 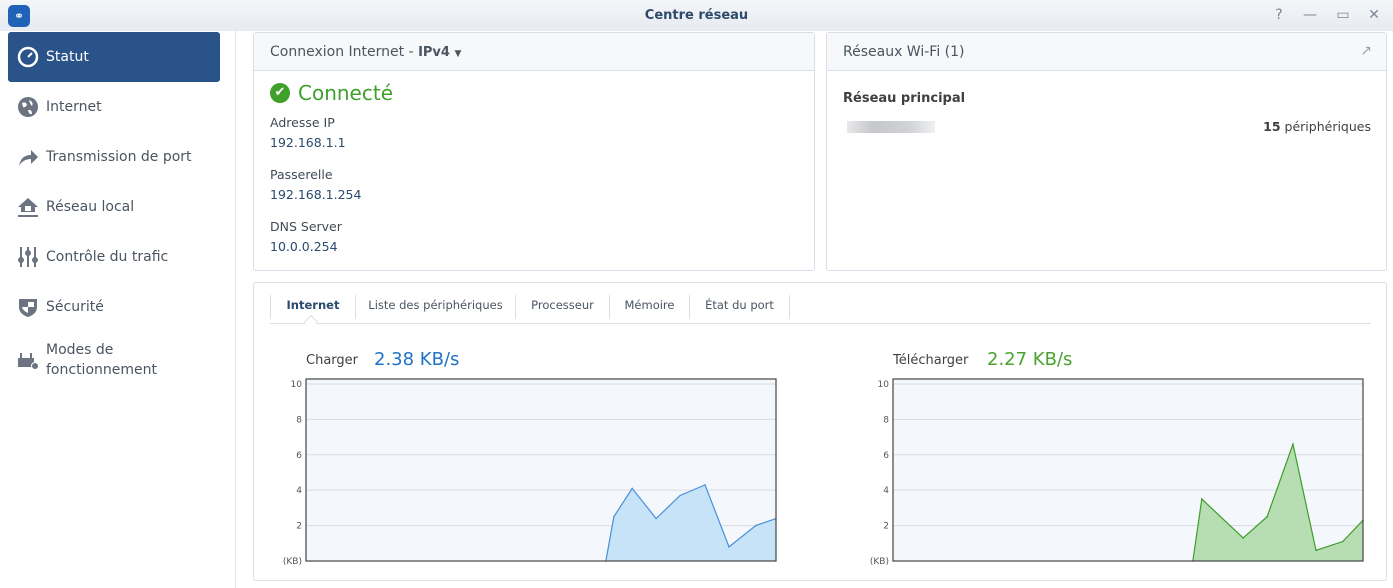 I want to click on forward-arrow-icon, so click(x=28, y=157).